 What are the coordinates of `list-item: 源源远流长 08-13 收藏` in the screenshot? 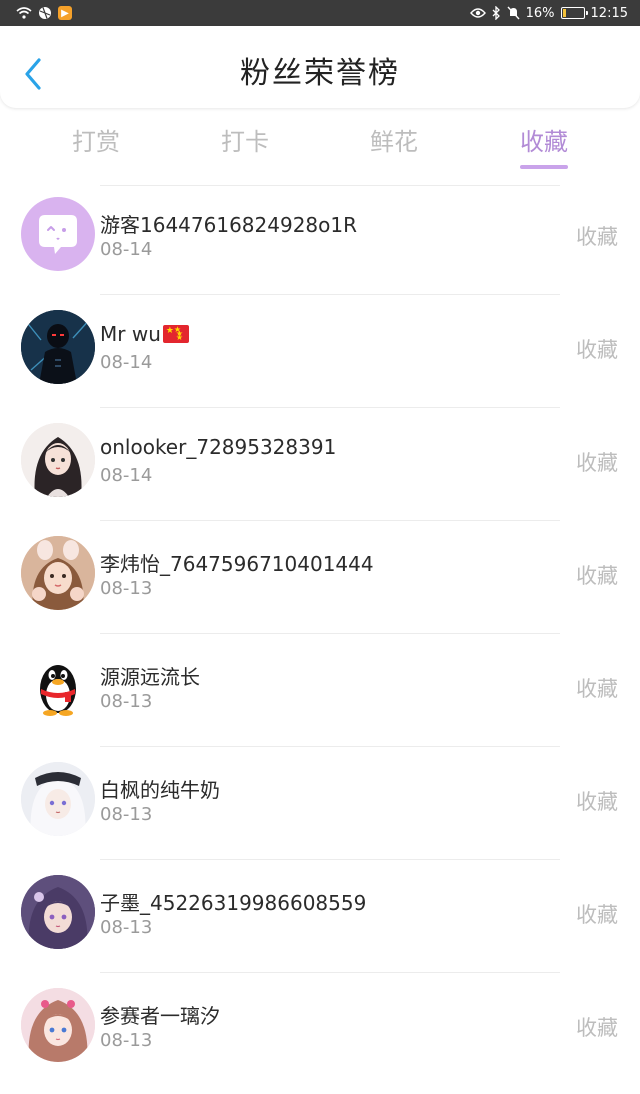 It's located at (320, 699).